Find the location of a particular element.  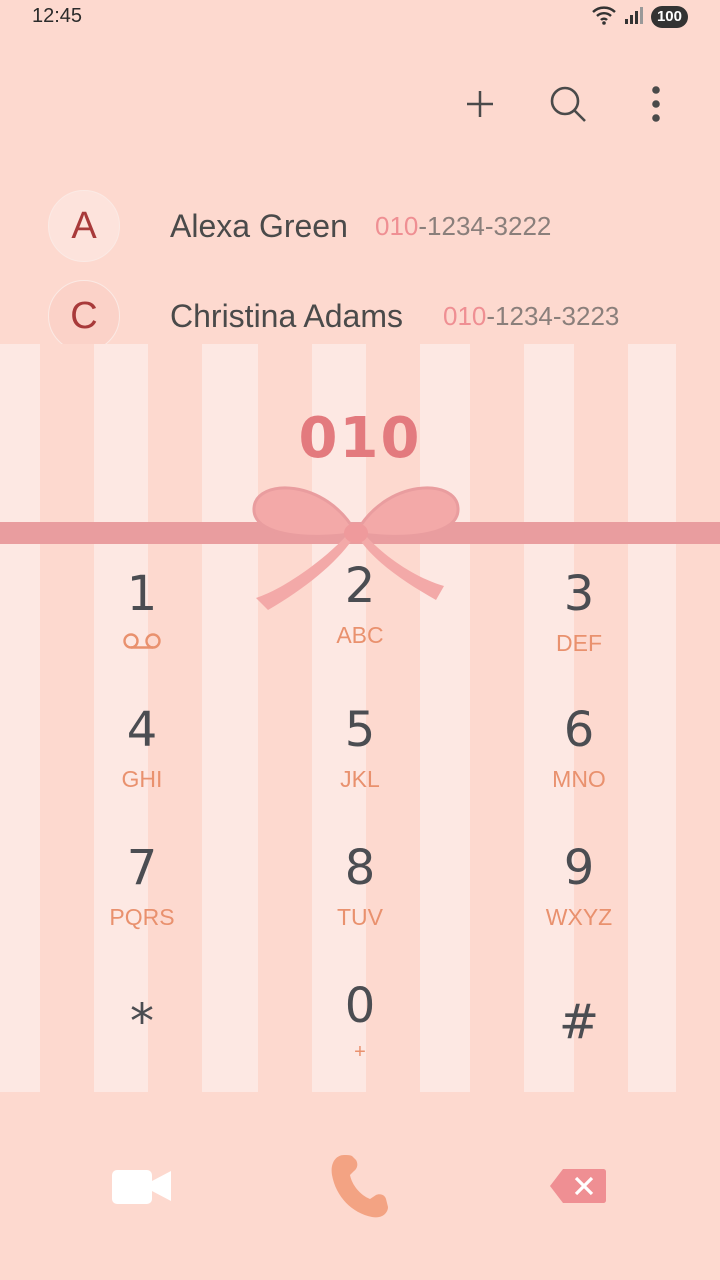

contact-phone: 010-1234-3222 is located at coordinates (463, 226).